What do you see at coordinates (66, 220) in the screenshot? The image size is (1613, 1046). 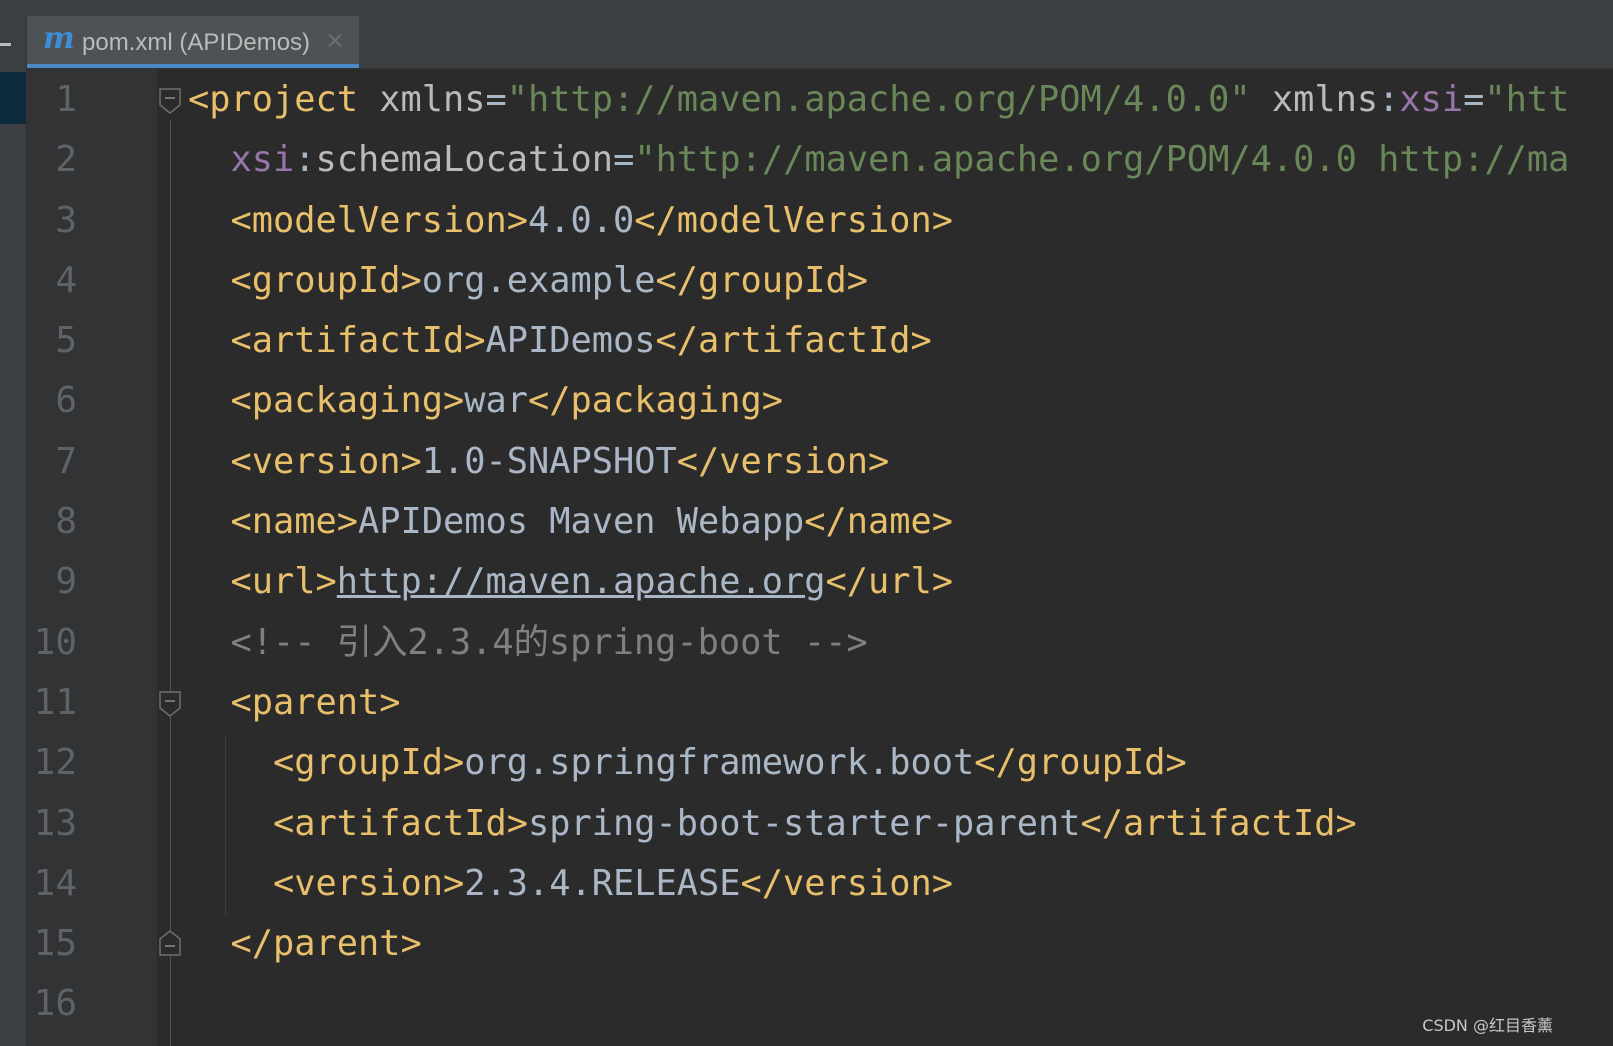 I see `line-number: 3` at bounding box center [66, 220].